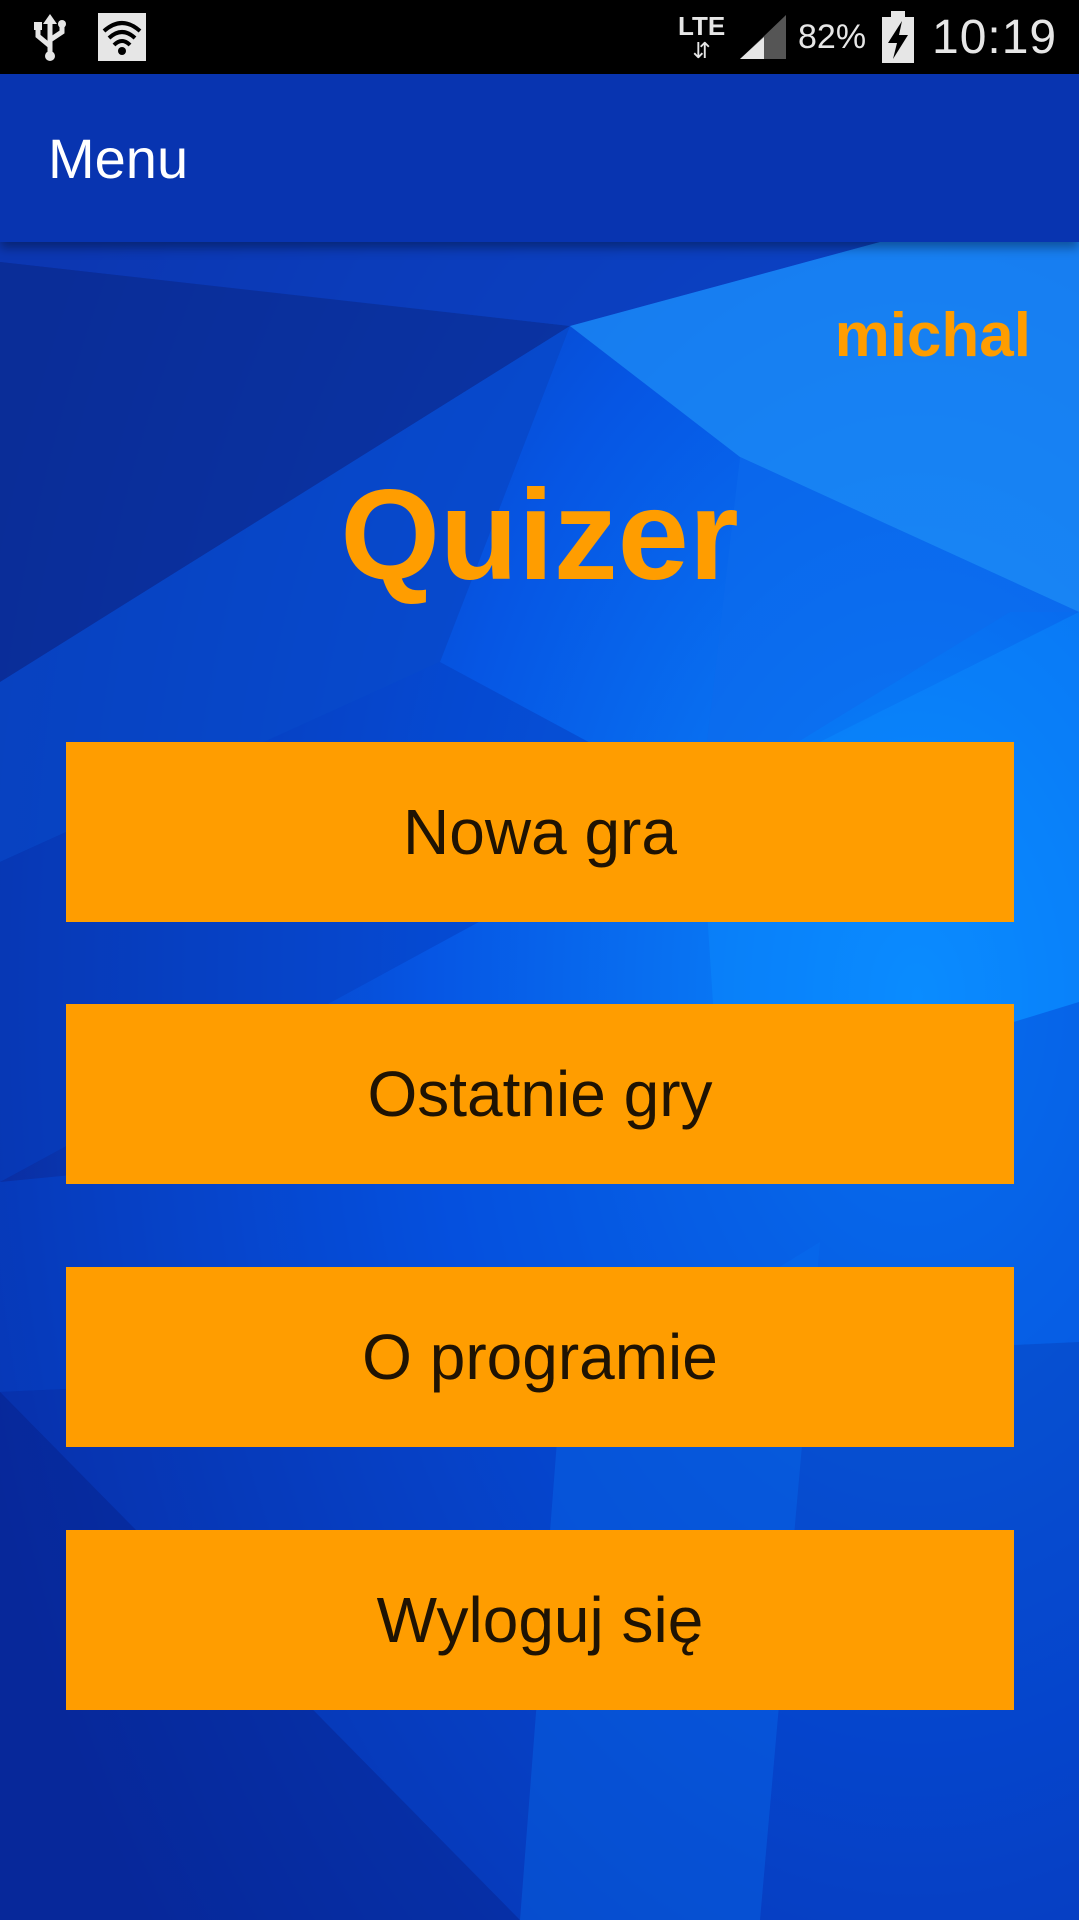  Describe the element at coordinates (539, 535) in the screenshot. I see `app-title: Quizer` at that location.